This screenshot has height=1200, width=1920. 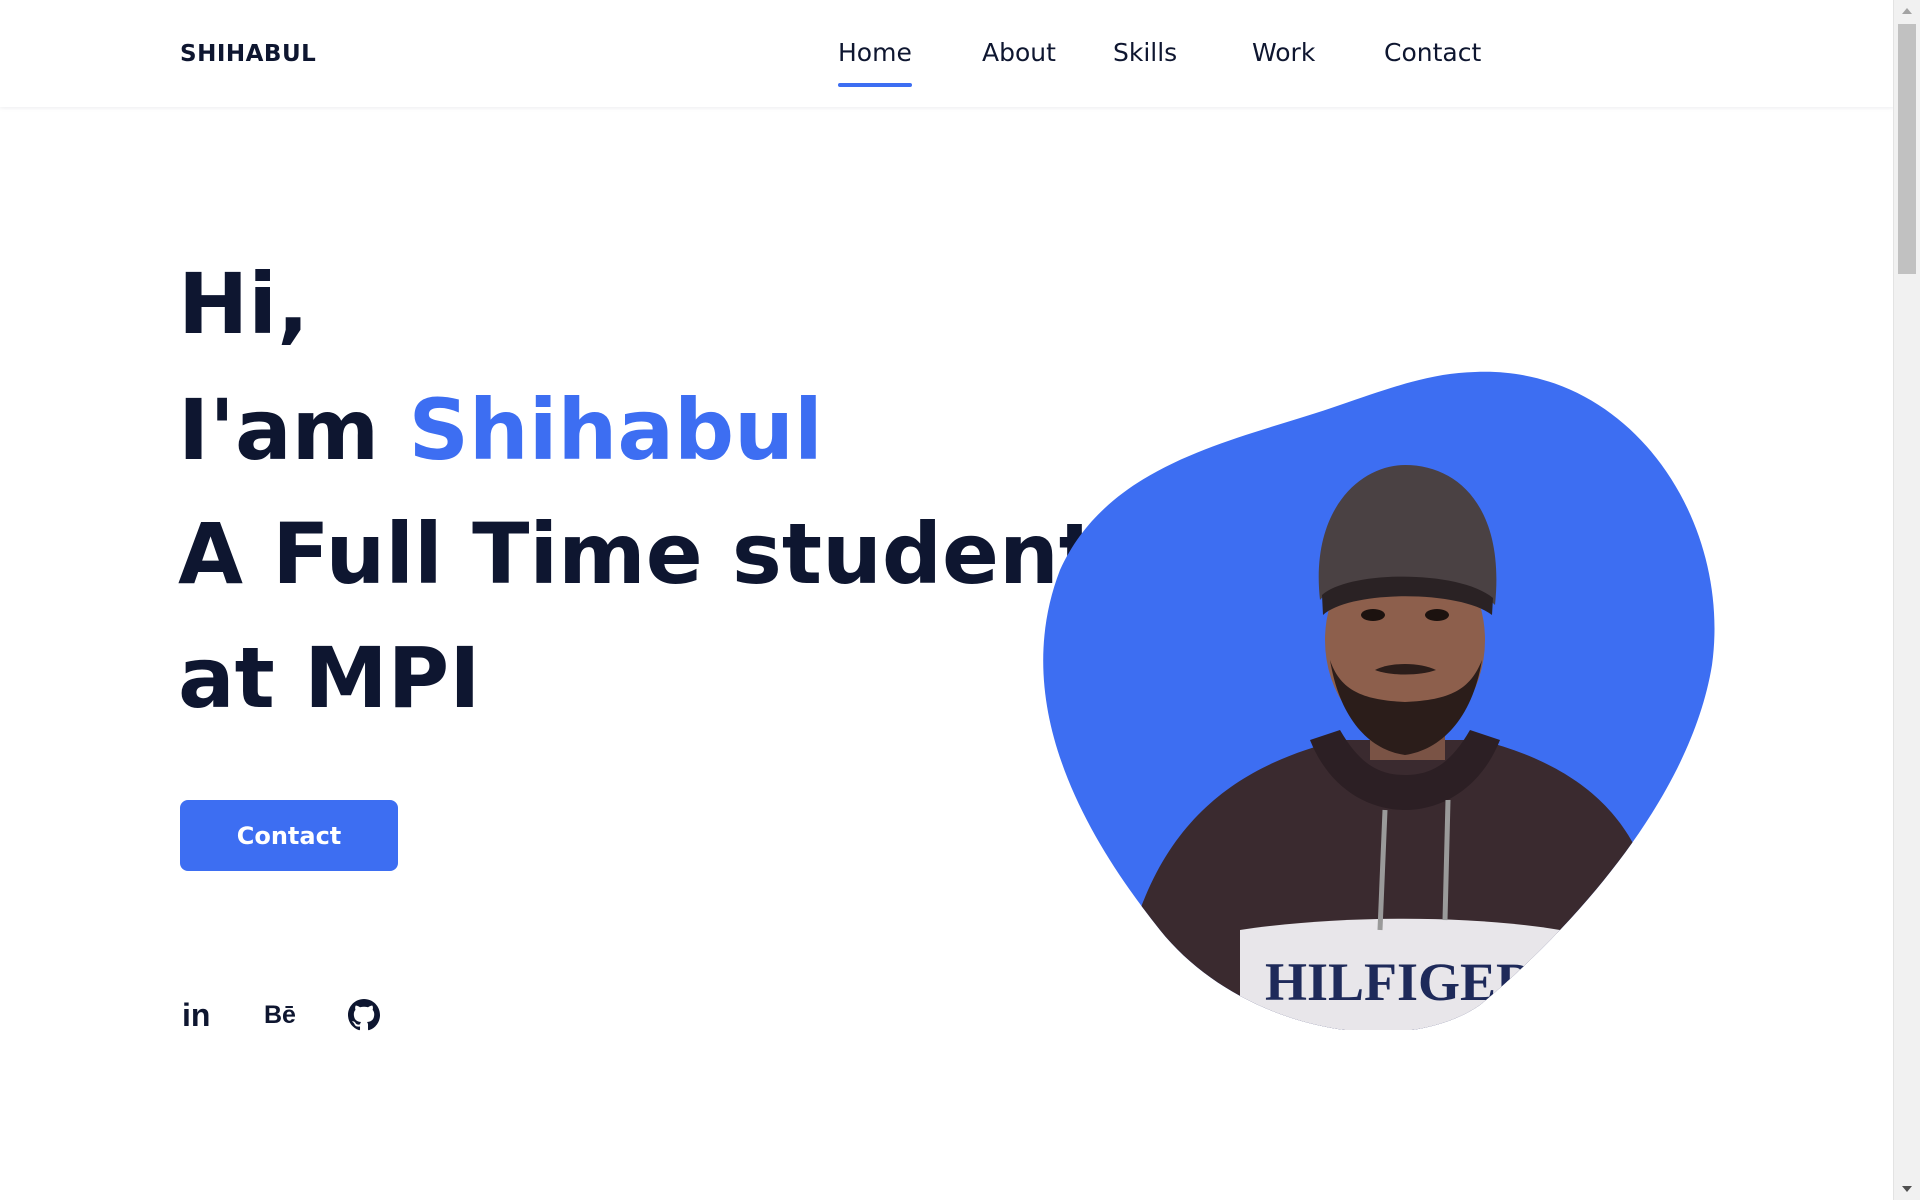 I want to click on contact-button: Contact, so click(x=289, y=835).